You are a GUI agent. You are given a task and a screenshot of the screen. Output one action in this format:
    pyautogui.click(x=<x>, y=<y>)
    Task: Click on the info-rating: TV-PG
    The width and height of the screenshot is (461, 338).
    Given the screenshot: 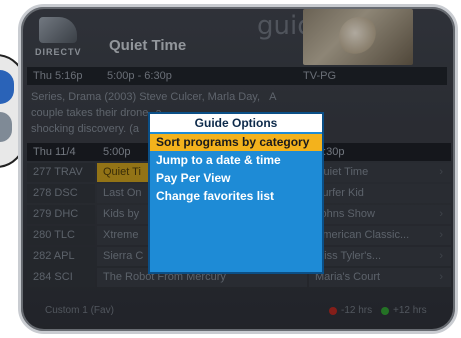 What is the action you would take?
    pyautogui.click(x=320, y=76)
    